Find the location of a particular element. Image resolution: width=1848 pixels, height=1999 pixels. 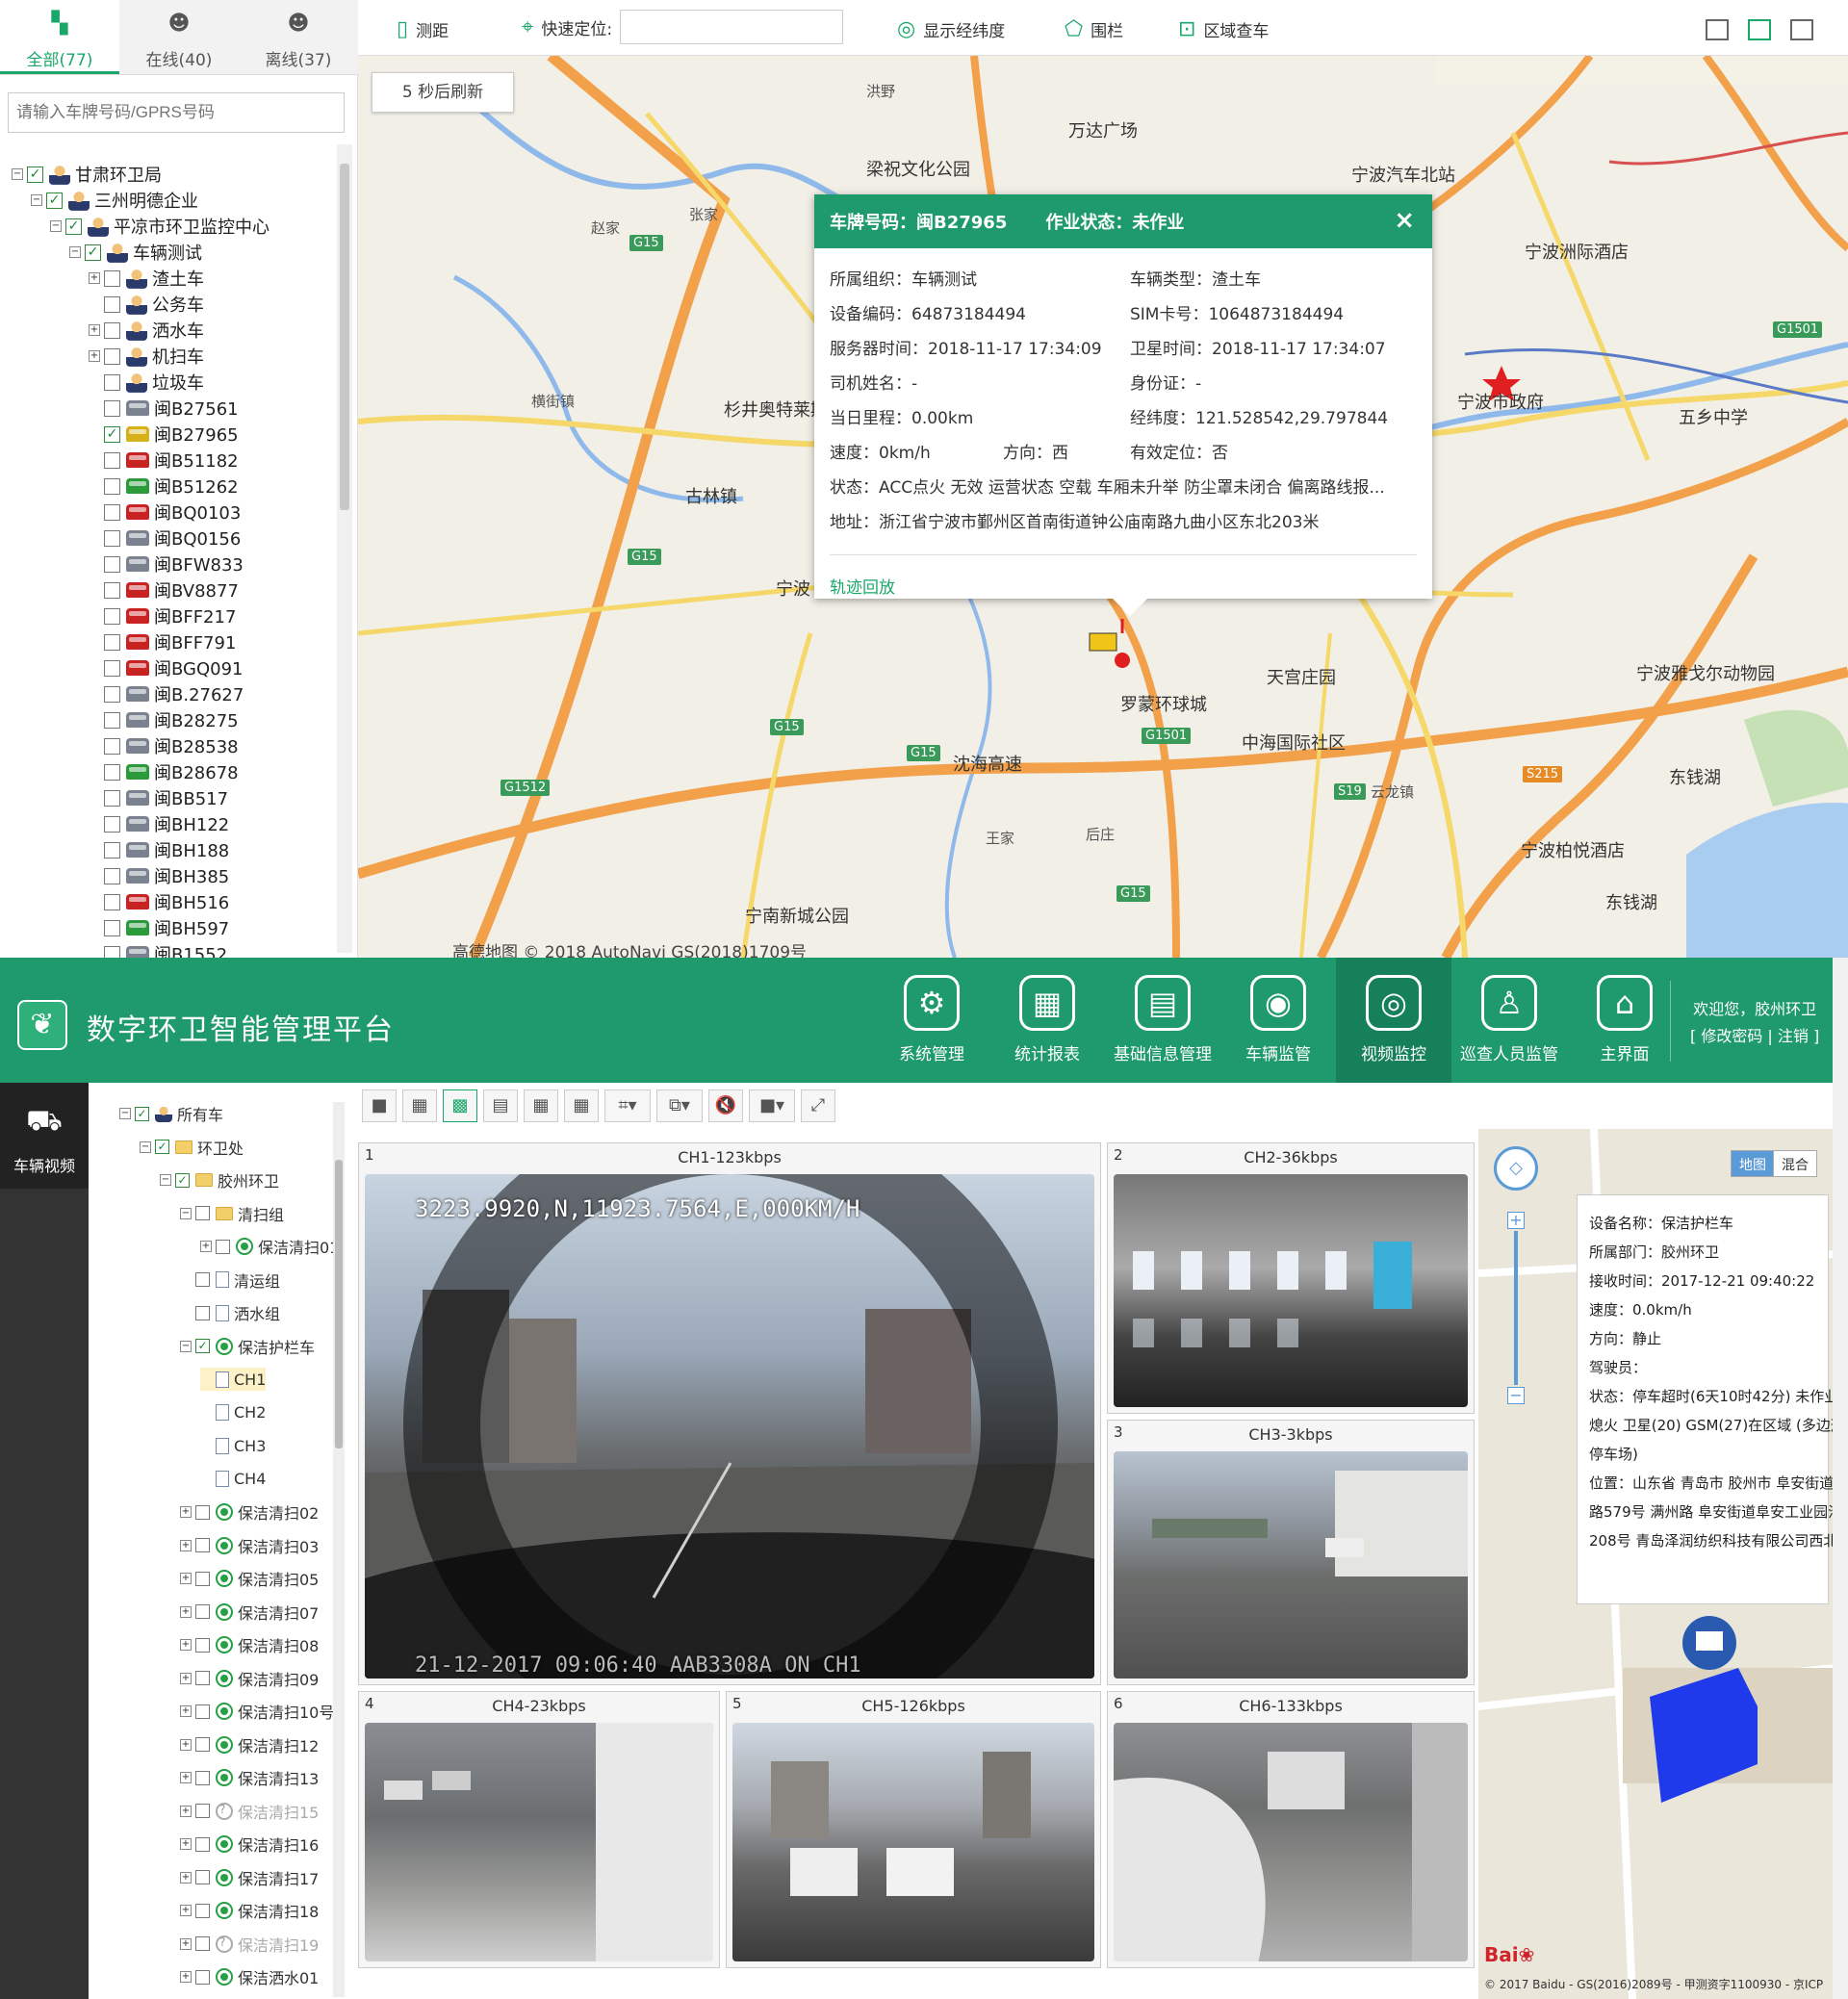

tree-item: 闽B28538 is located at coordinates (164, 745).